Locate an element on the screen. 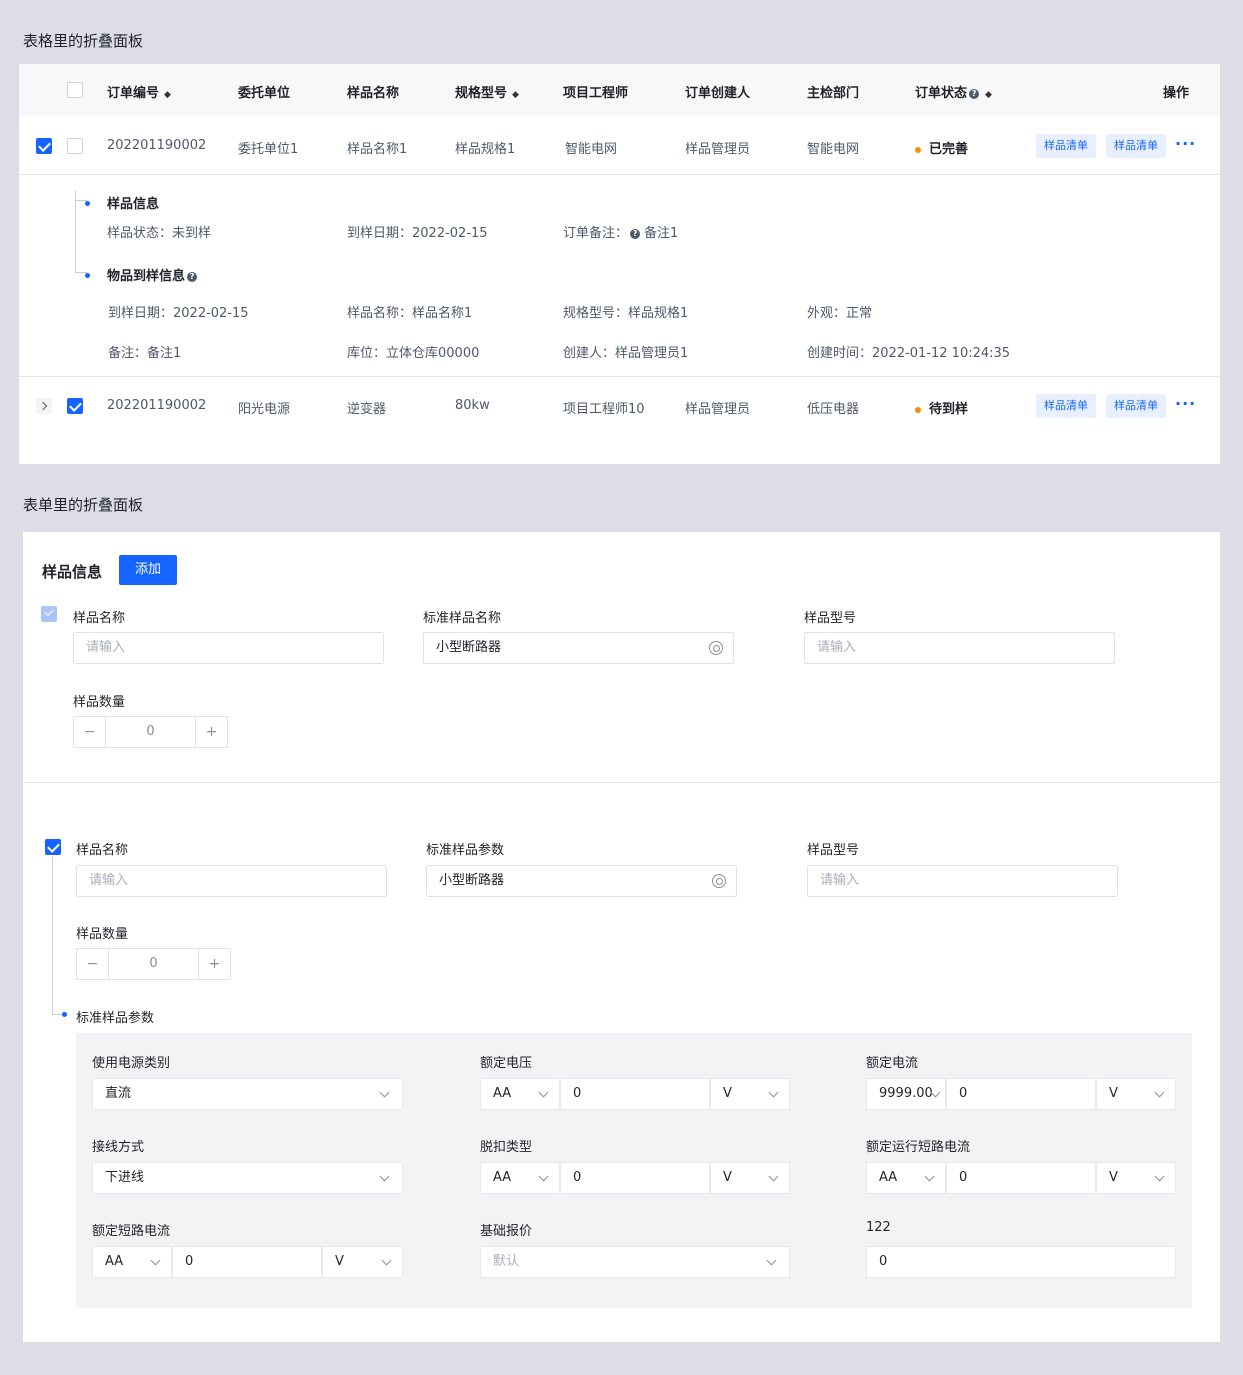 The width and height of the screenshot is (1243, 1375). sample-status: 样品状态：未到样 is located at coordinates (159, 233).